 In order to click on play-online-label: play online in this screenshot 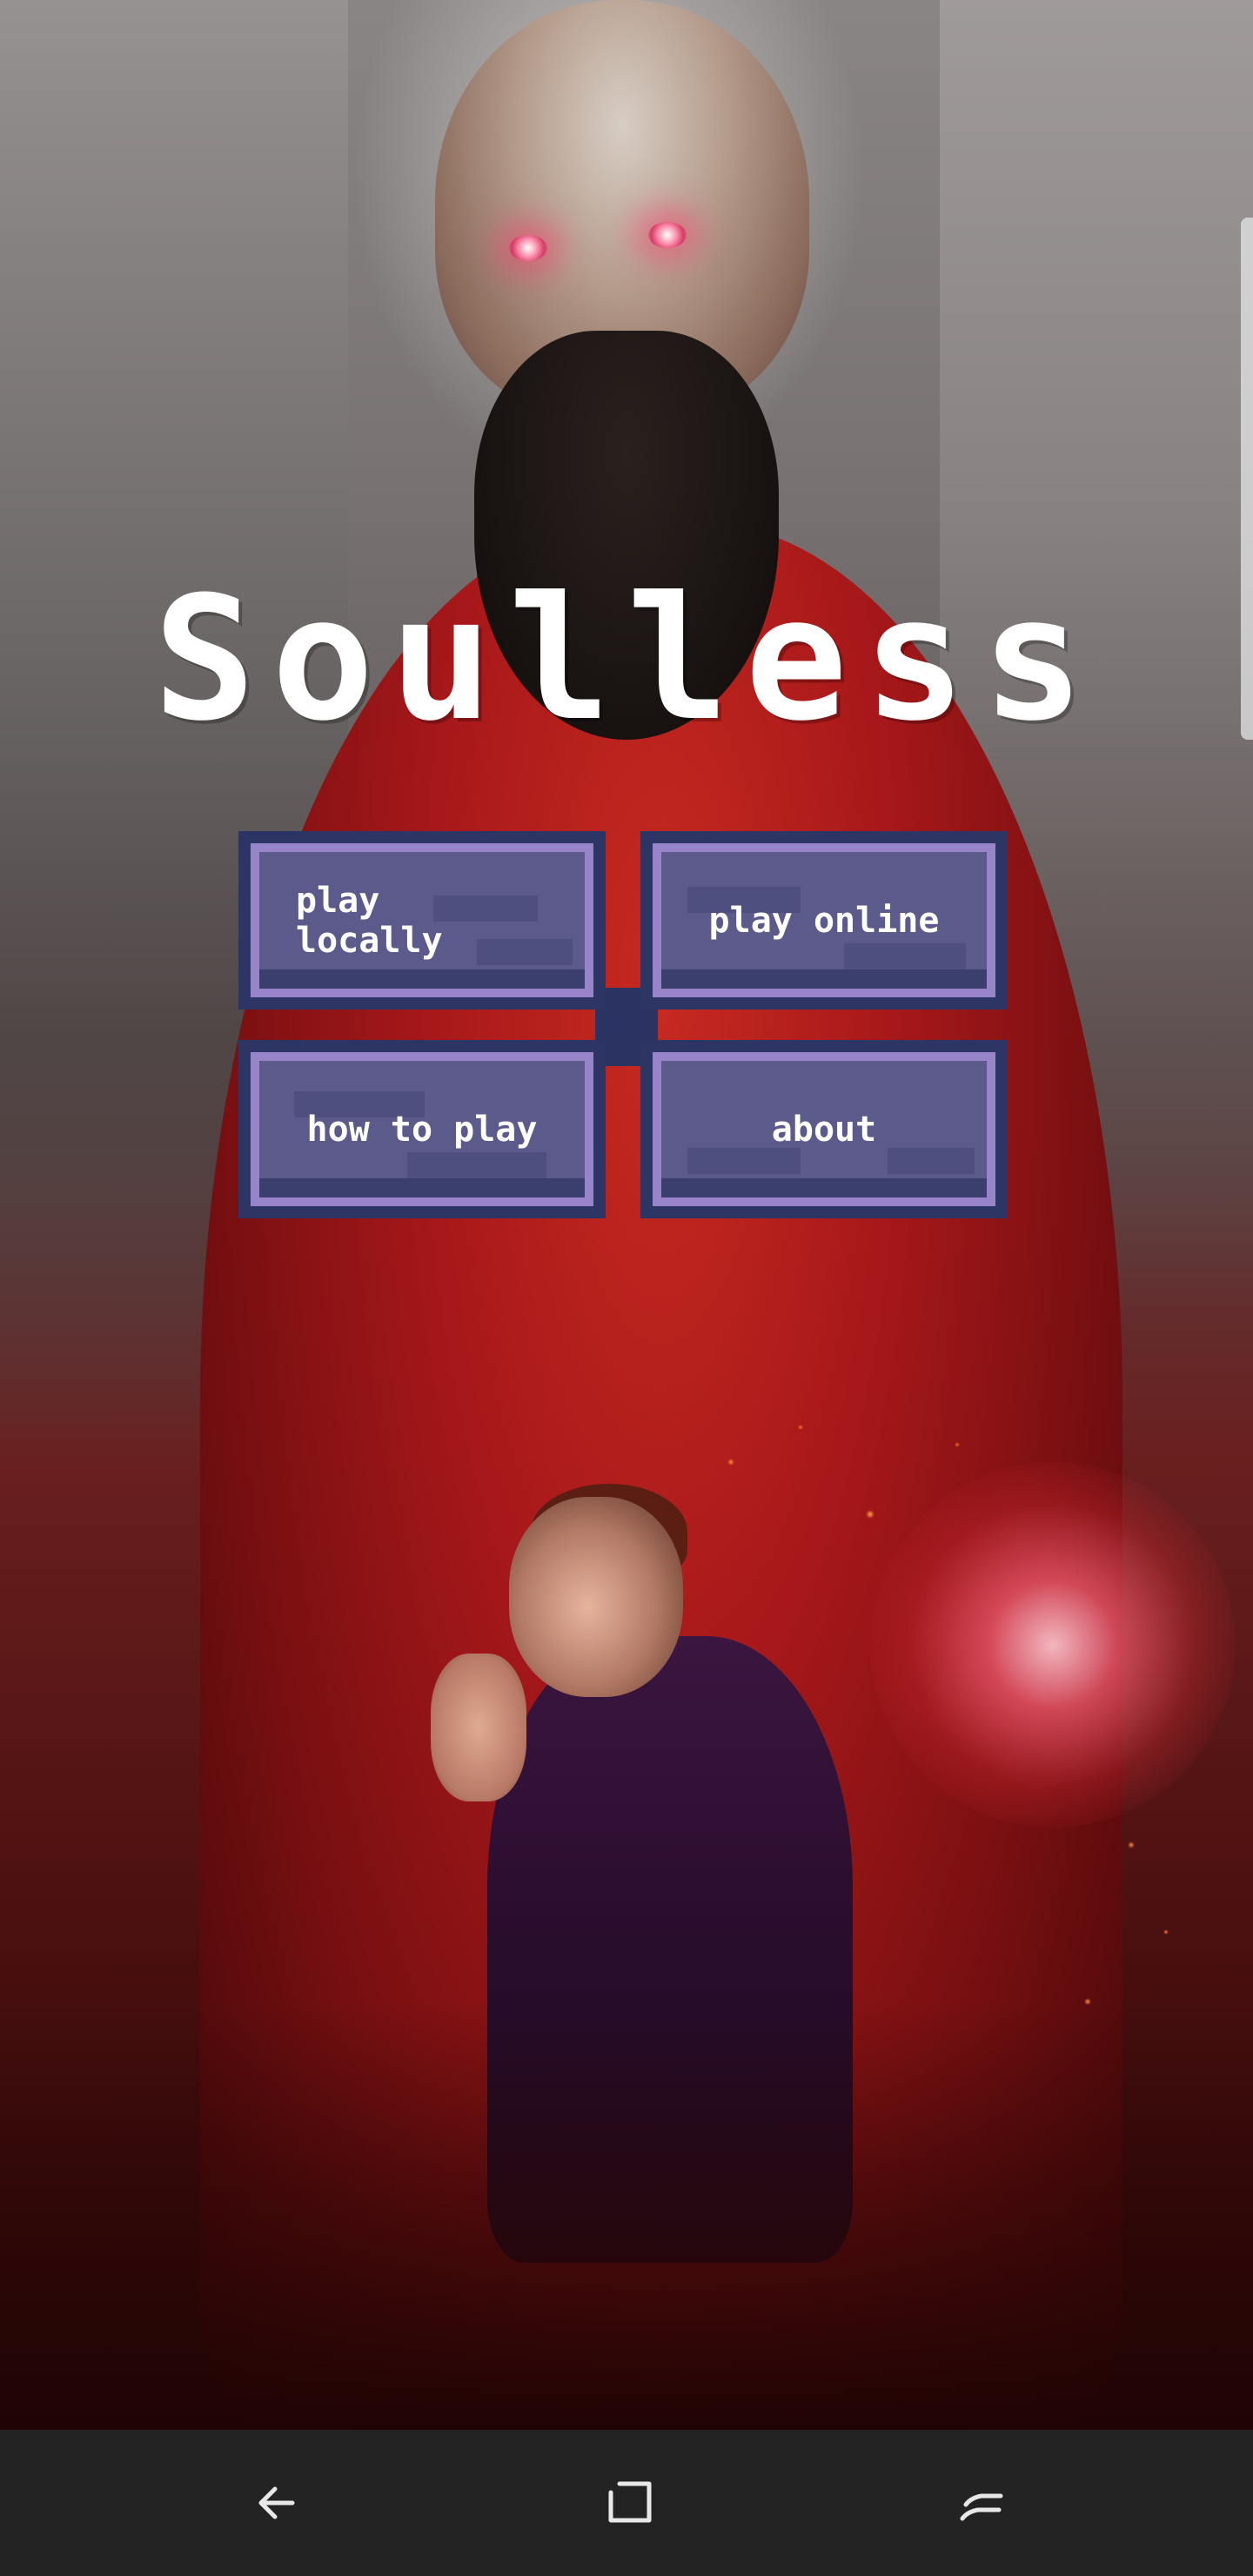, I will do `click(824, 921)`.